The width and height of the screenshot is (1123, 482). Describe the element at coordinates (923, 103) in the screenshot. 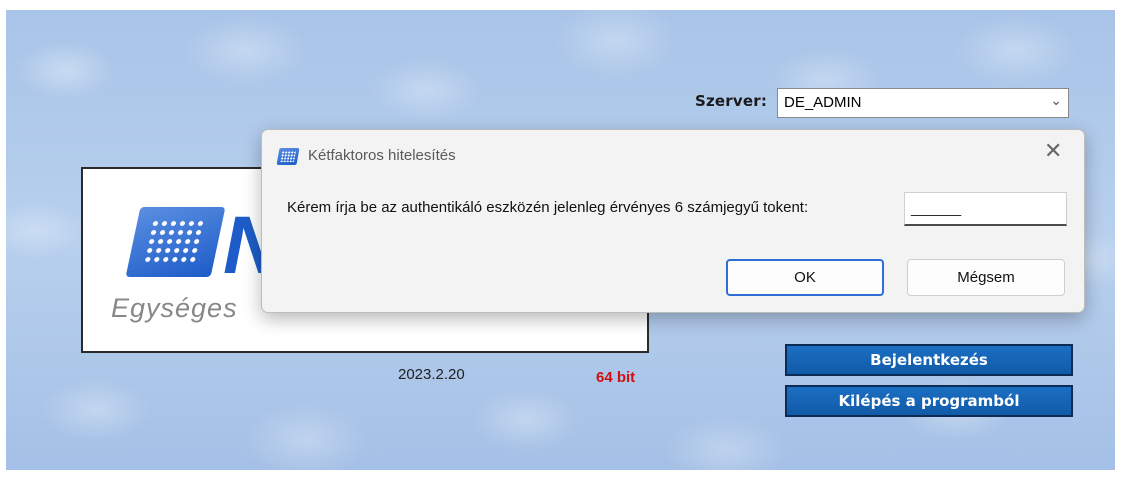

I see `server-select: DE_ADMIN ⌄` at that location.